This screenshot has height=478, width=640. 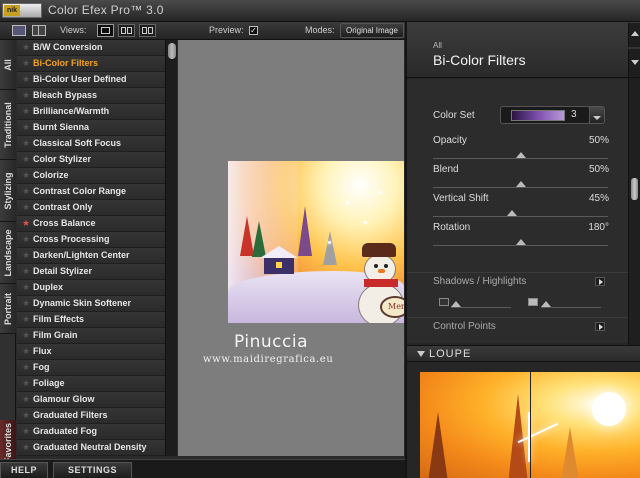 I want to click on panel-scrollbar, so click(x=634, y=211).